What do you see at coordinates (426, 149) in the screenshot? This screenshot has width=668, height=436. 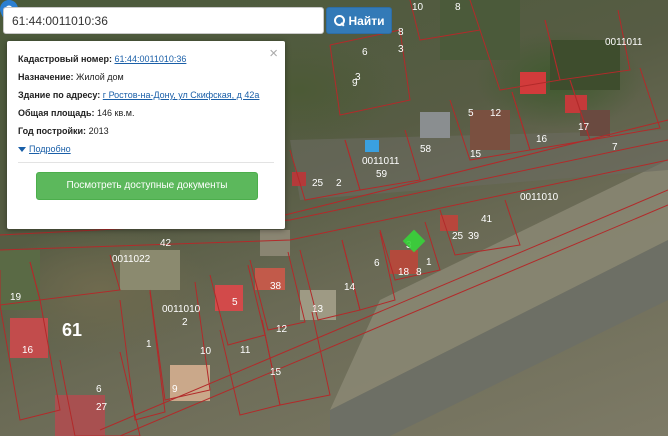 I see `parcel-number-label: 58` at bounding box center [426, 149].